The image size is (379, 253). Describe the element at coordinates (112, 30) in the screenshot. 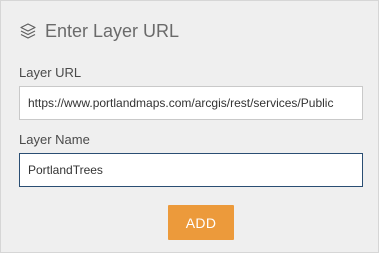

I see `dialog-title: Enter Layer URL` at that location.